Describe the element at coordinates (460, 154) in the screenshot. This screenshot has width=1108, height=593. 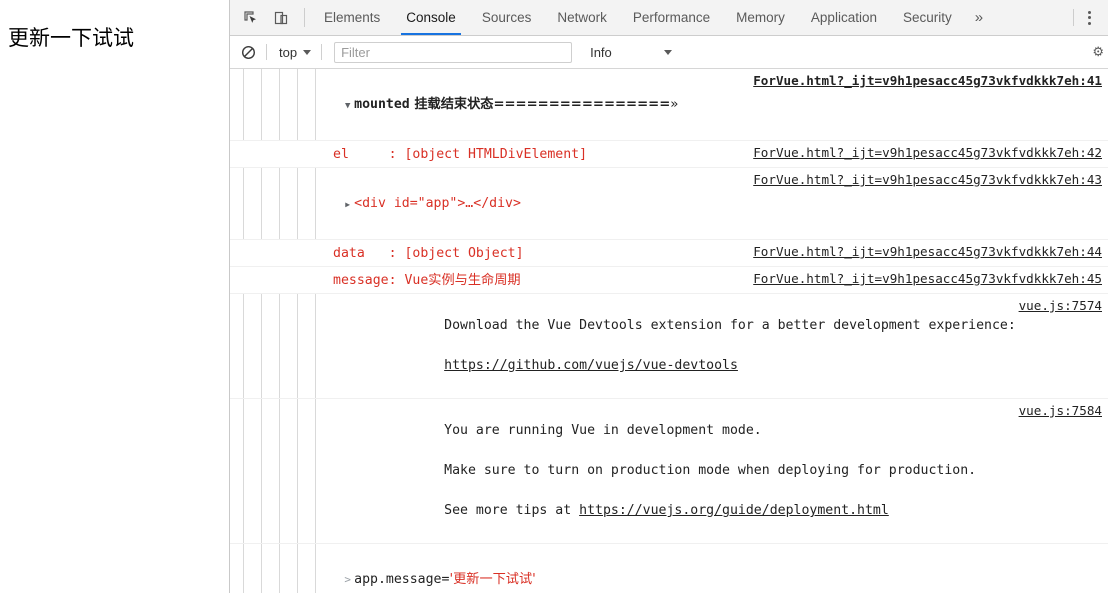
I see `message-text: el : [object HTMLDivElement]` at that location.